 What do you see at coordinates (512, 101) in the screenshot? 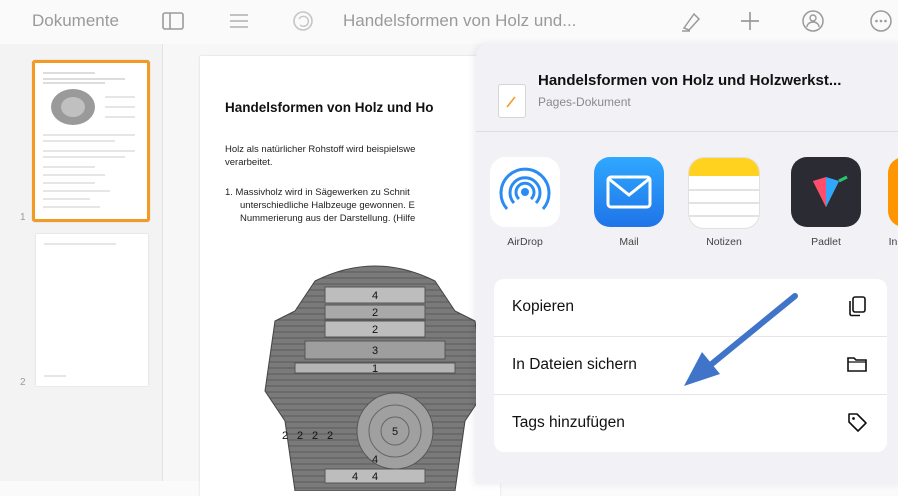
I see `document-file-icon` at bounding box center [512, 101].